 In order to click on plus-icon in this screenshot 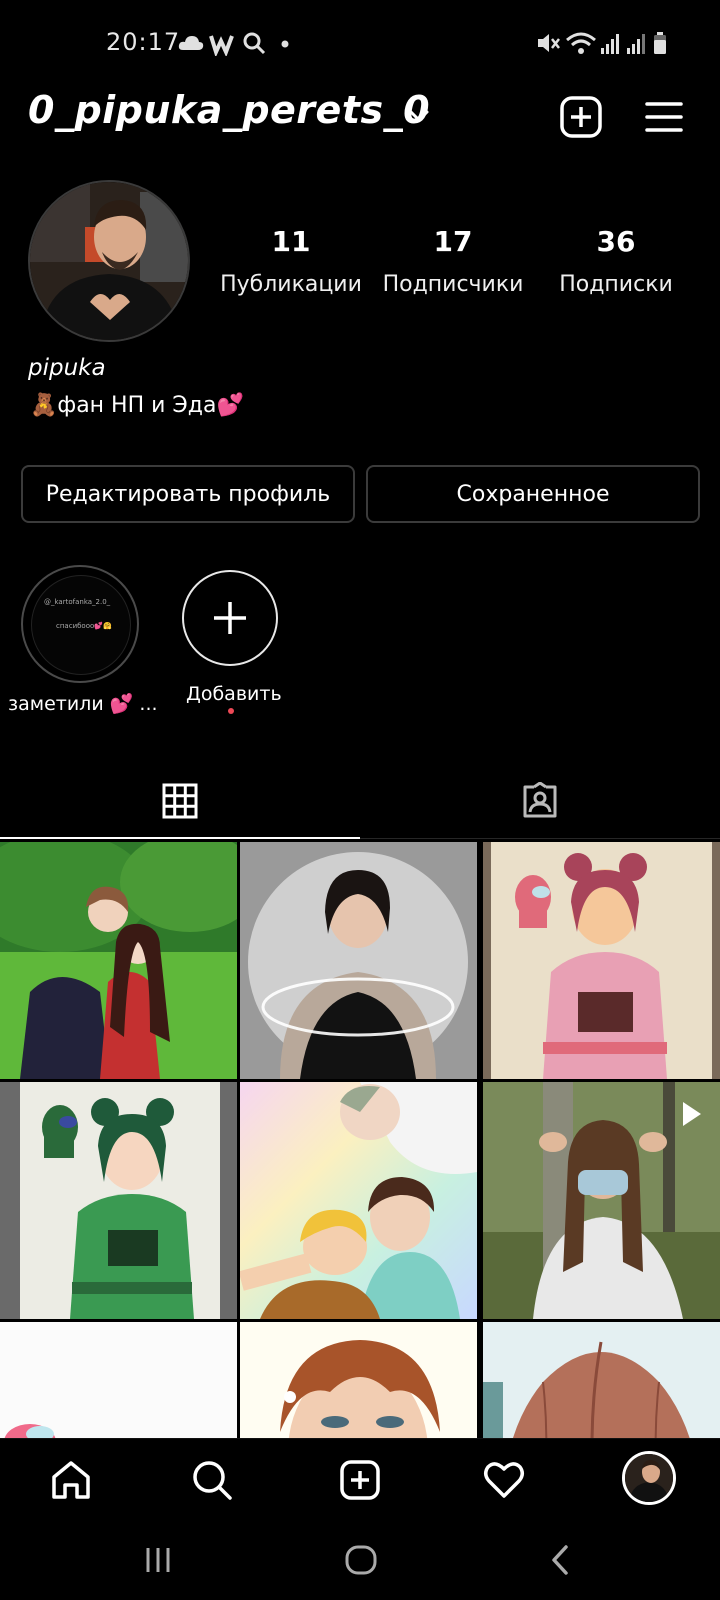, I will do `click(230, 618)`.